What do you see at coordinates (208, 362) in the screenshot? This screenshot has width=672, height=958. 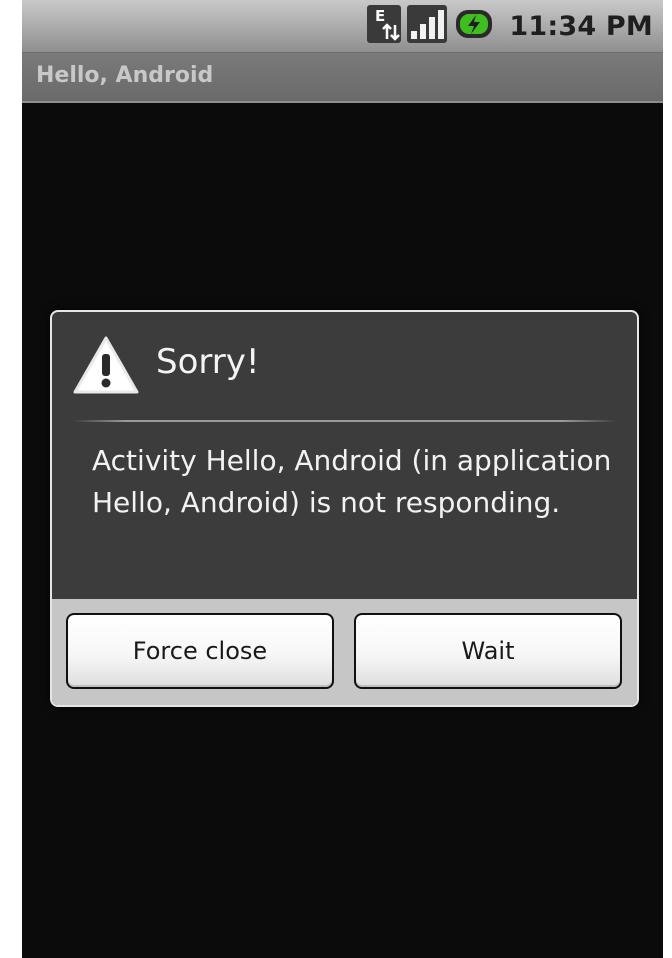 I see `dialog-title: Sorry!` at bounding box center [208, 362].